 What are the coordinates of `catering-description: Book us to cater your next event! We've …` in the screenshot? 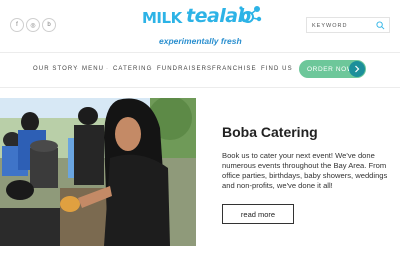 It's located at (305, 170).